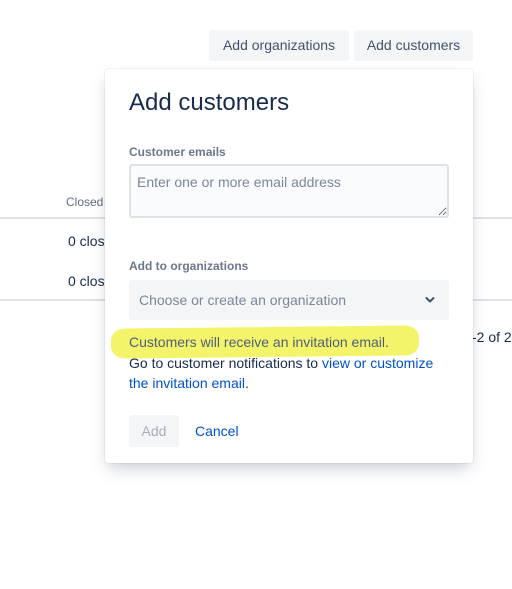 This screenshot has height=589, width=512. Describe the element at coordinates (430, 300) in the screenshot. I see `chevron-down-icon` at that location.